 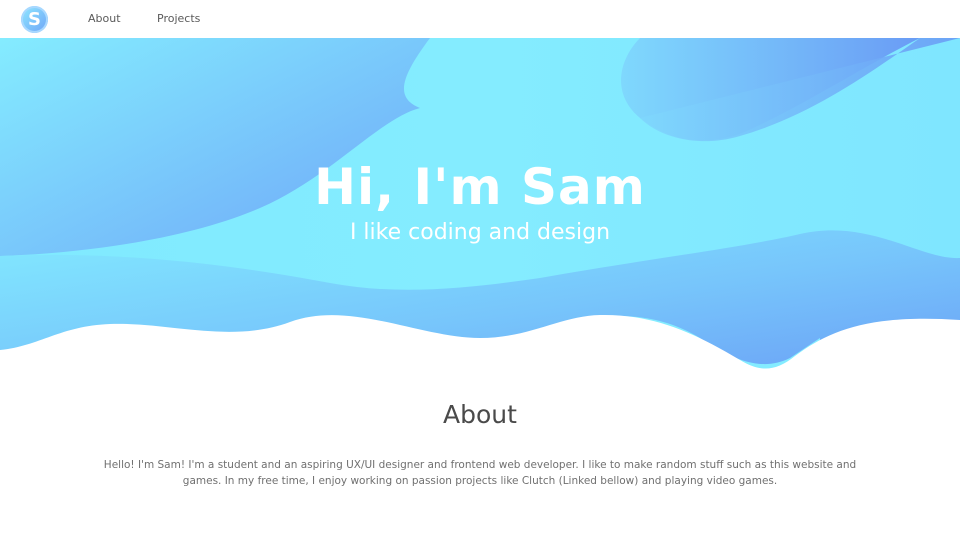 What do you see at coordinates (480, 187) in the screenshot?
I see `hero-title: Hi, I'm Sam` at bounding box center [480, 187].